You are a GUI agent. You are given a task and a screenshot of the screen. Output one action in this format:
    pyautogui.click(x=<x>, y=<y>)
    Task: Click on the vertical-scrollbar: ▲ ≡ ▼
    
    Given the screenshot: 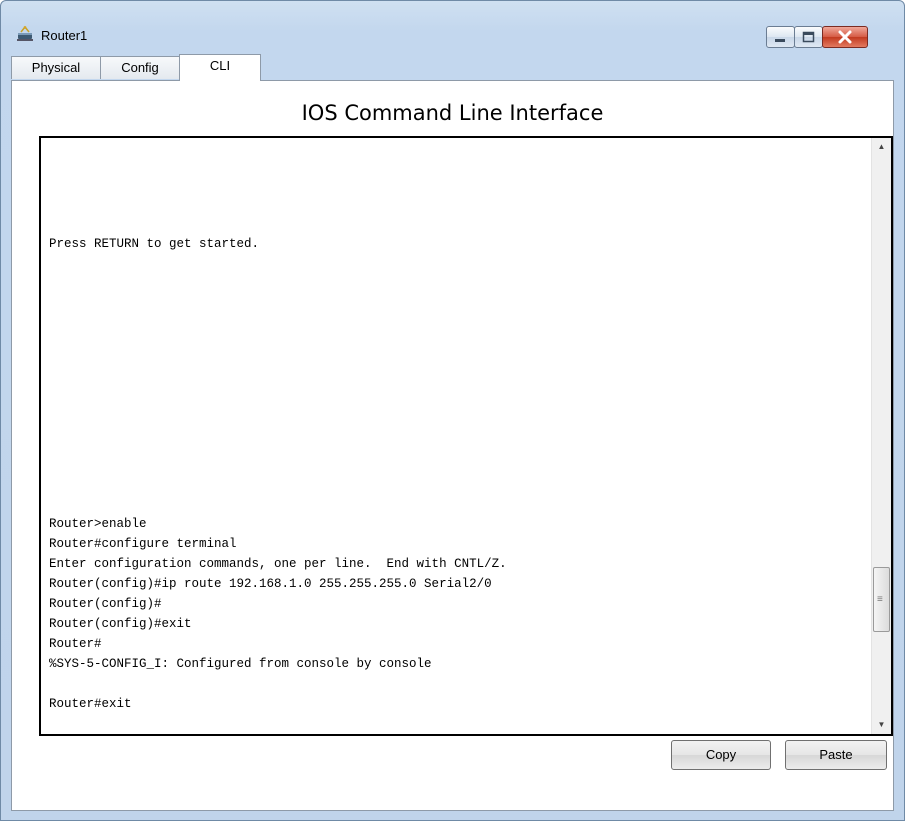 What is the action you would take?
    pyautogui.click(x=881, y=436)
    